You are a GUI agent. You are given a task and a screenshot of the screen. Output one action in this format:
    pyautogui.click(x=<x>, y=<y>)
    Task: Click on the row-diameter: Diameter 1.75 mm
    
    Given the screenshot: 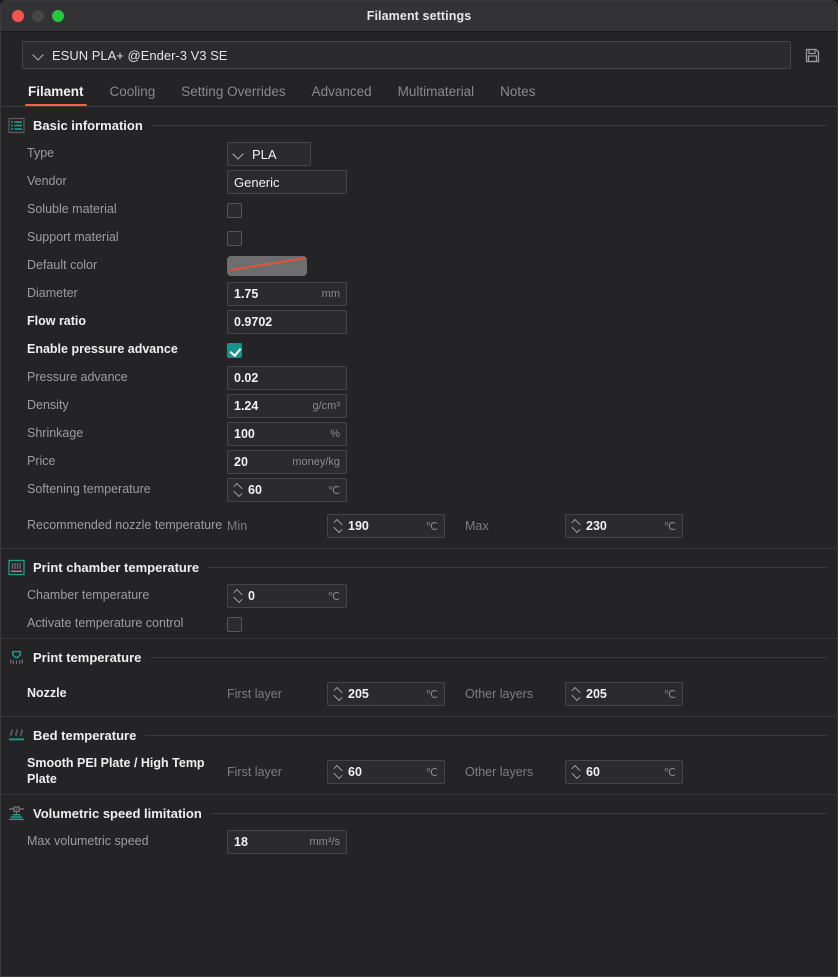 What is the action you would take?
    pyautogui.click(x=419, y=294)
    